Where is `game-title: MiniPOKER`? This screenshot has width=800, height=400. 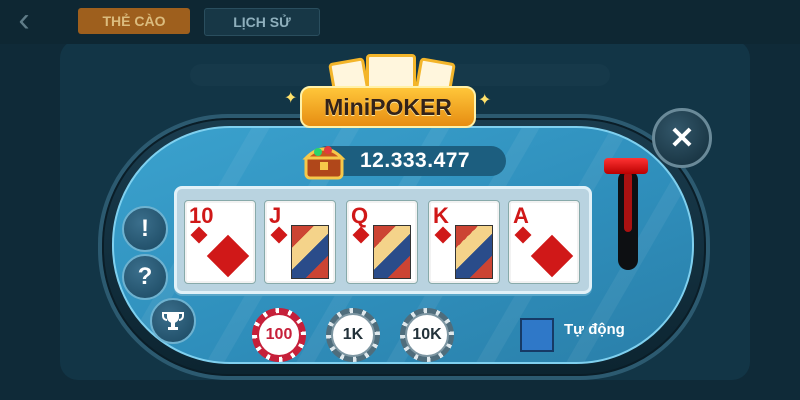 game-title: MiniPOKER is located at coordinates (388, 107).